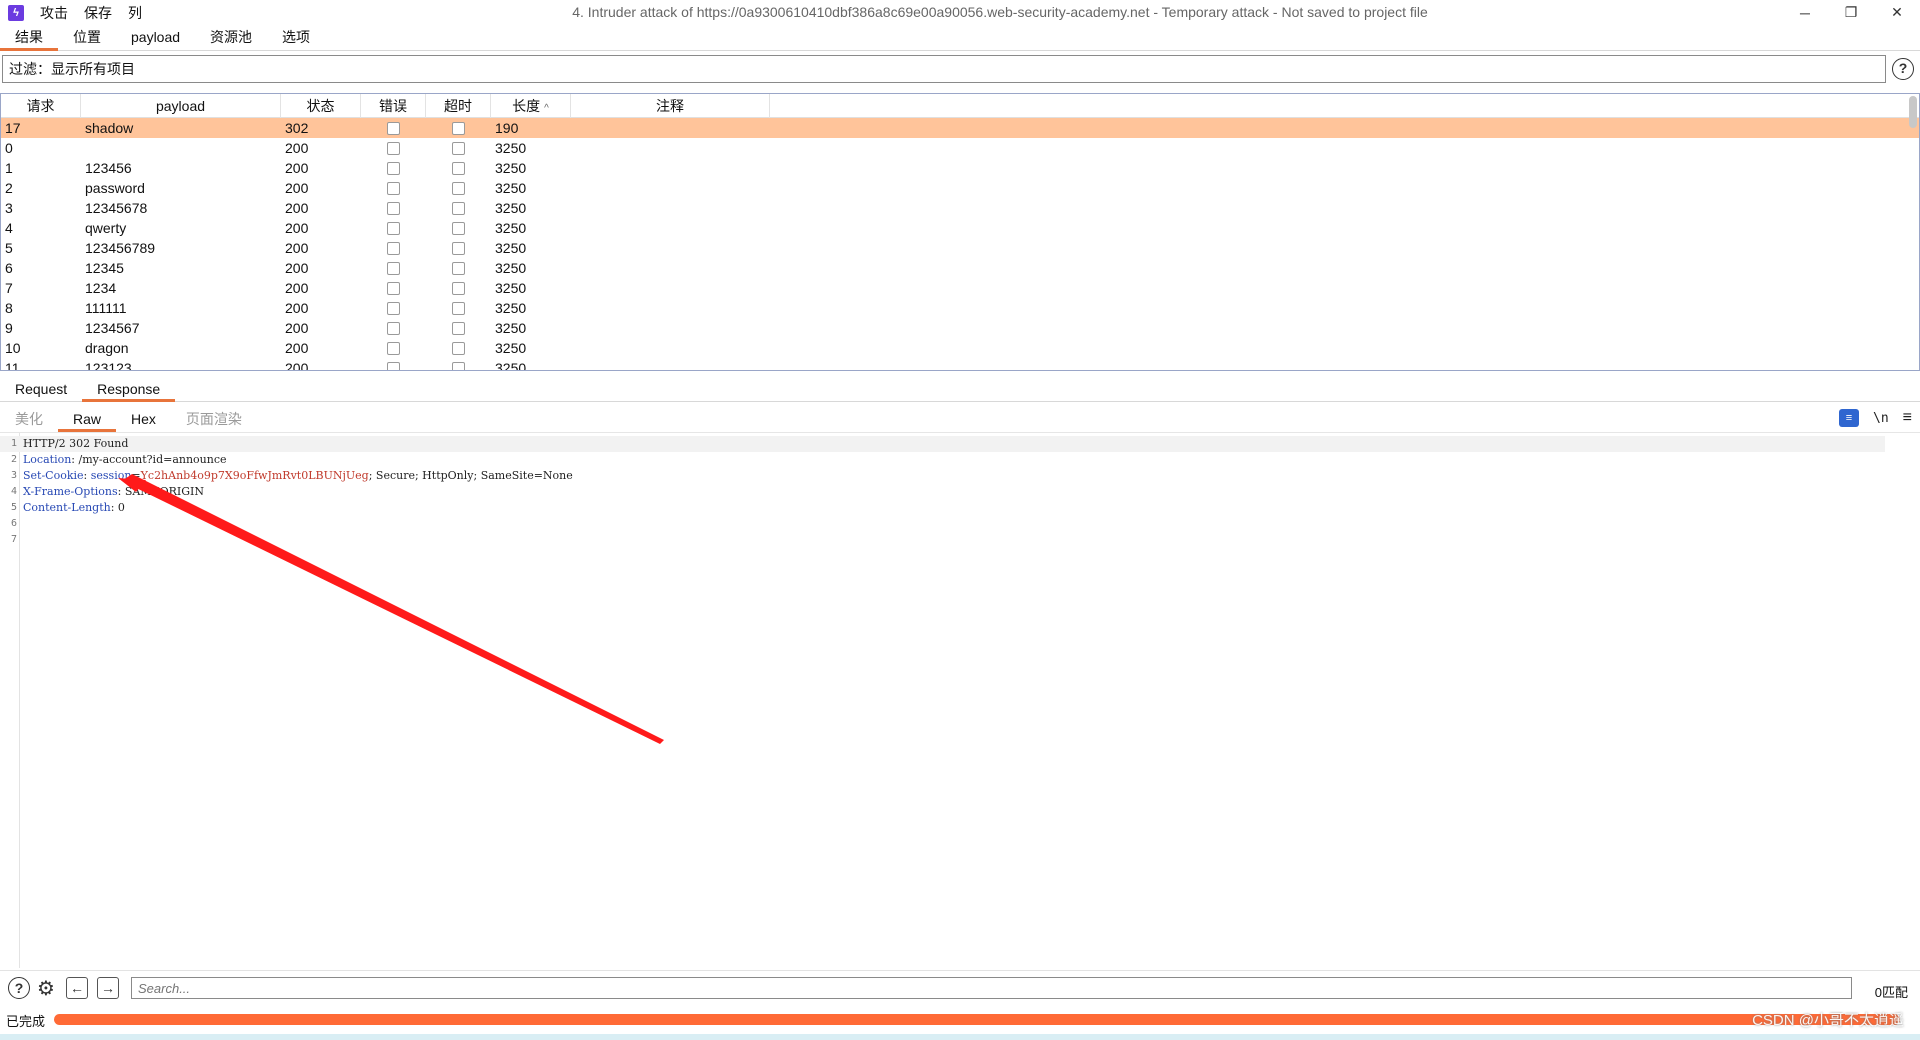 Image resolution: width=1920 pixels, height=1040 pixels. Describe the element at coordinates (87, 420) in the screenshot. I see `tab-raw: Raw` at that location.